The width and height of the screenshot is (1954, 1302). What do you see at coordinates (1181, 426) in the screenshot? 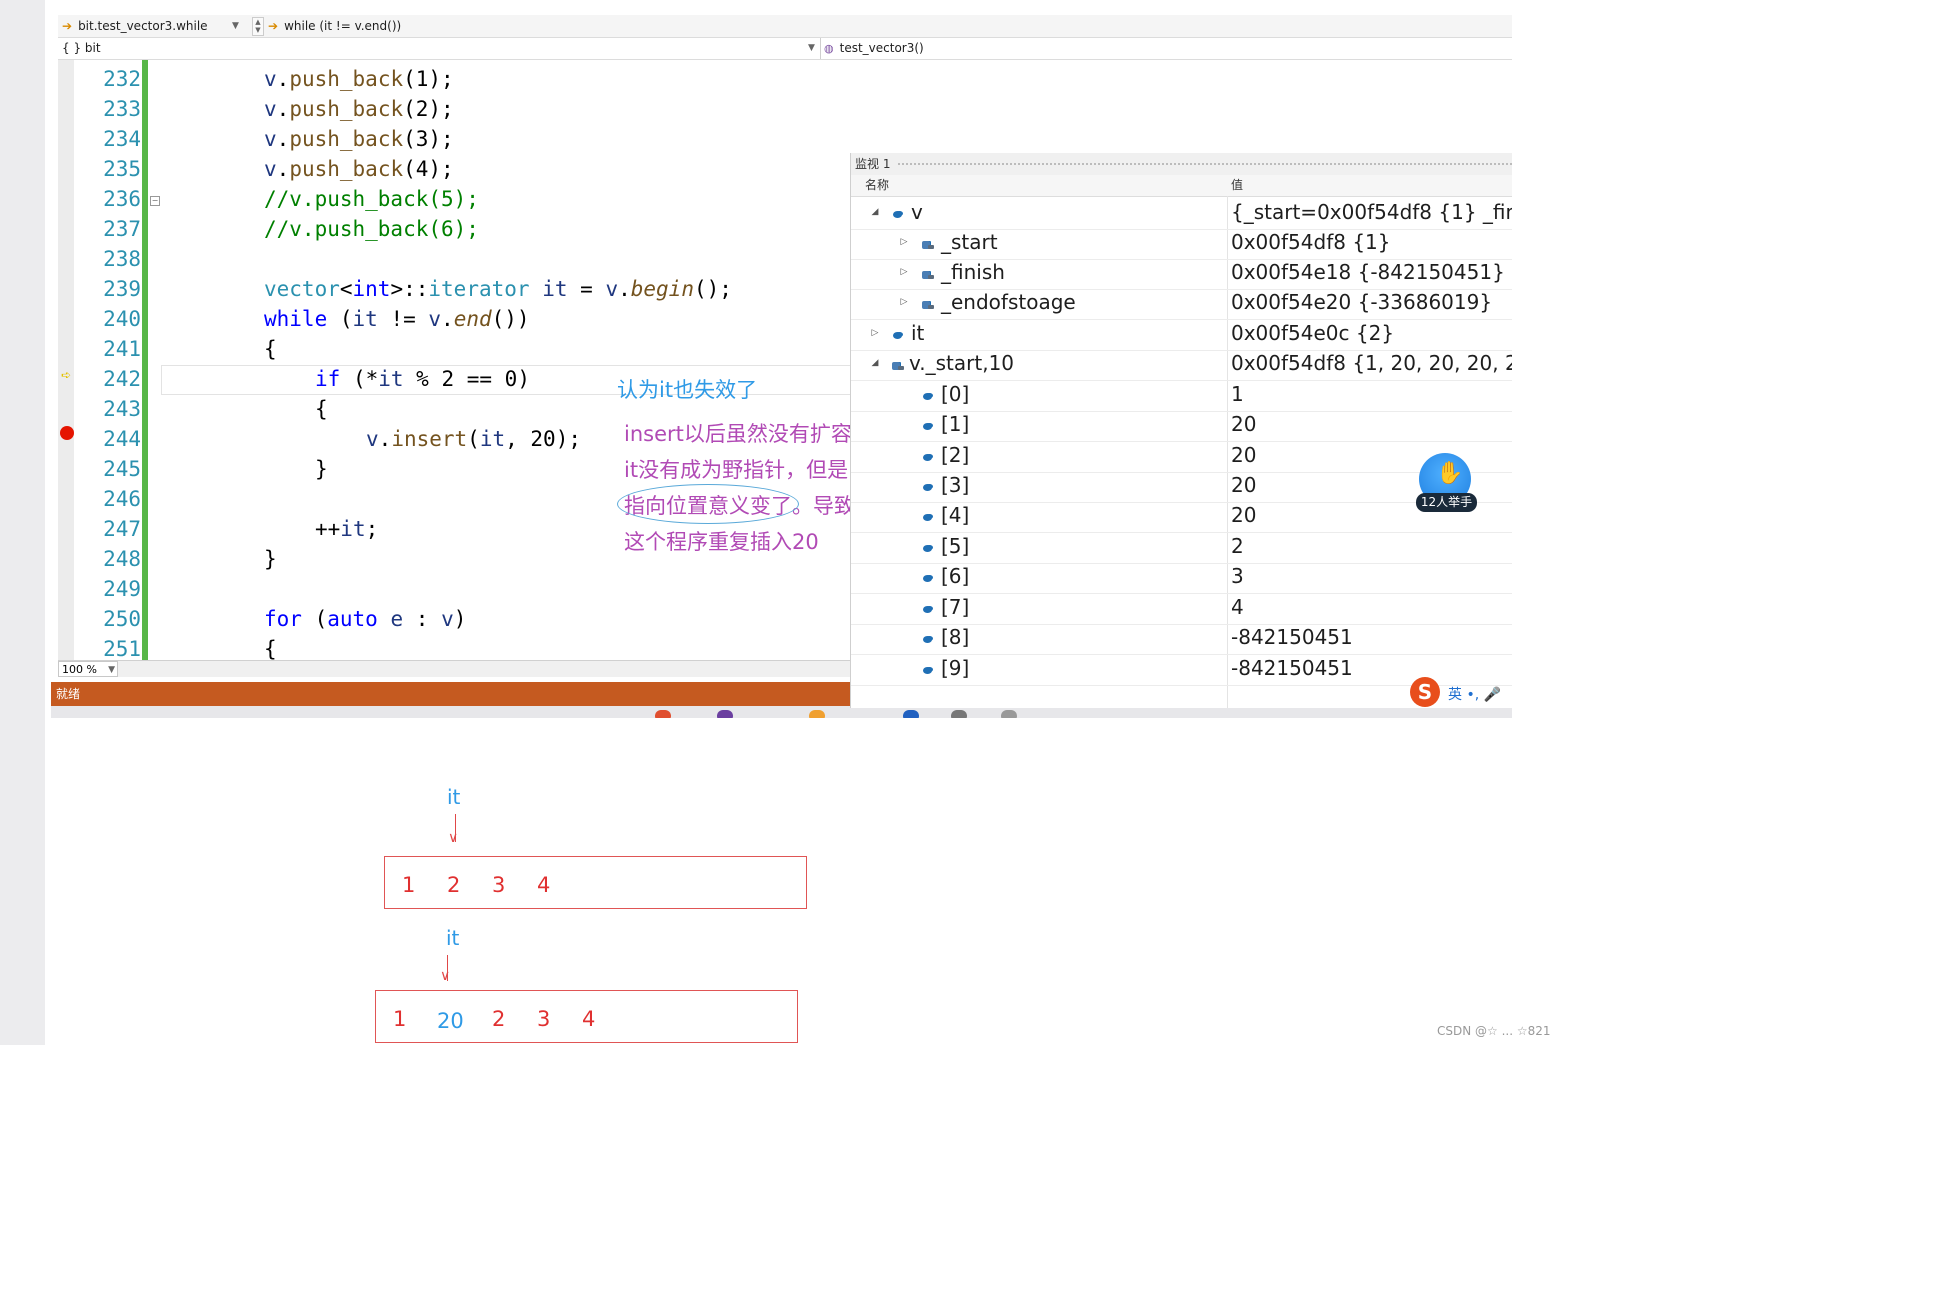
I see `watch-row: [1] 20` at bounding box center [1181, 426].